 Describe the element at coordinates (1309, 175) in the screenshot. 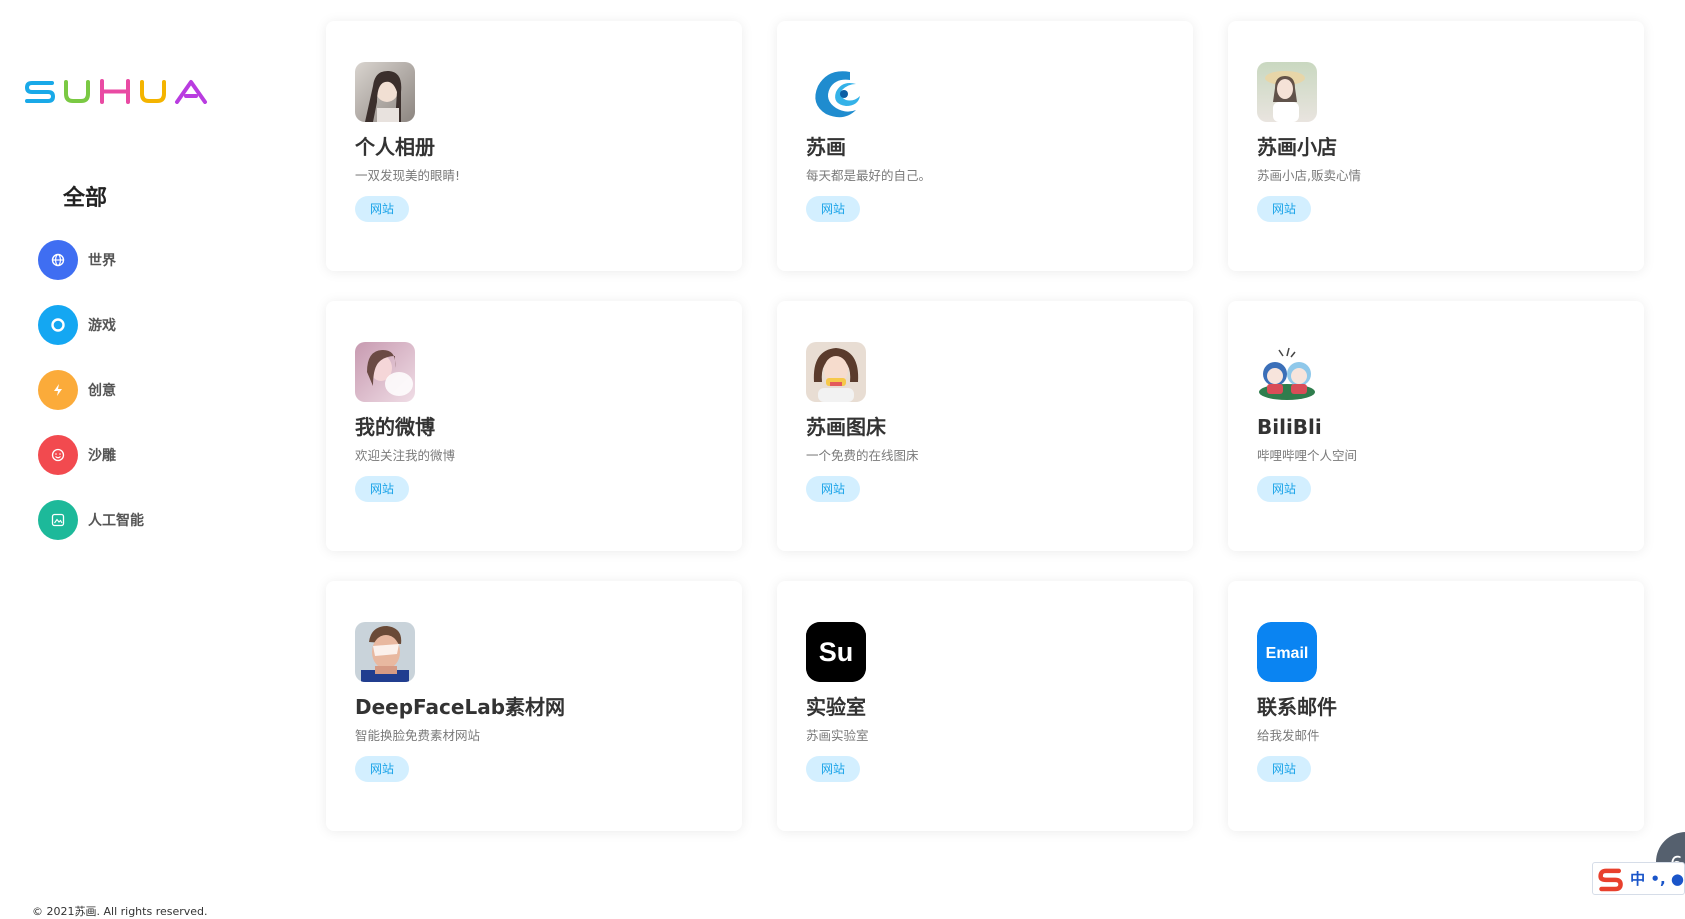

I see `card-description: 苏画小店,贩卖心情` at that location.